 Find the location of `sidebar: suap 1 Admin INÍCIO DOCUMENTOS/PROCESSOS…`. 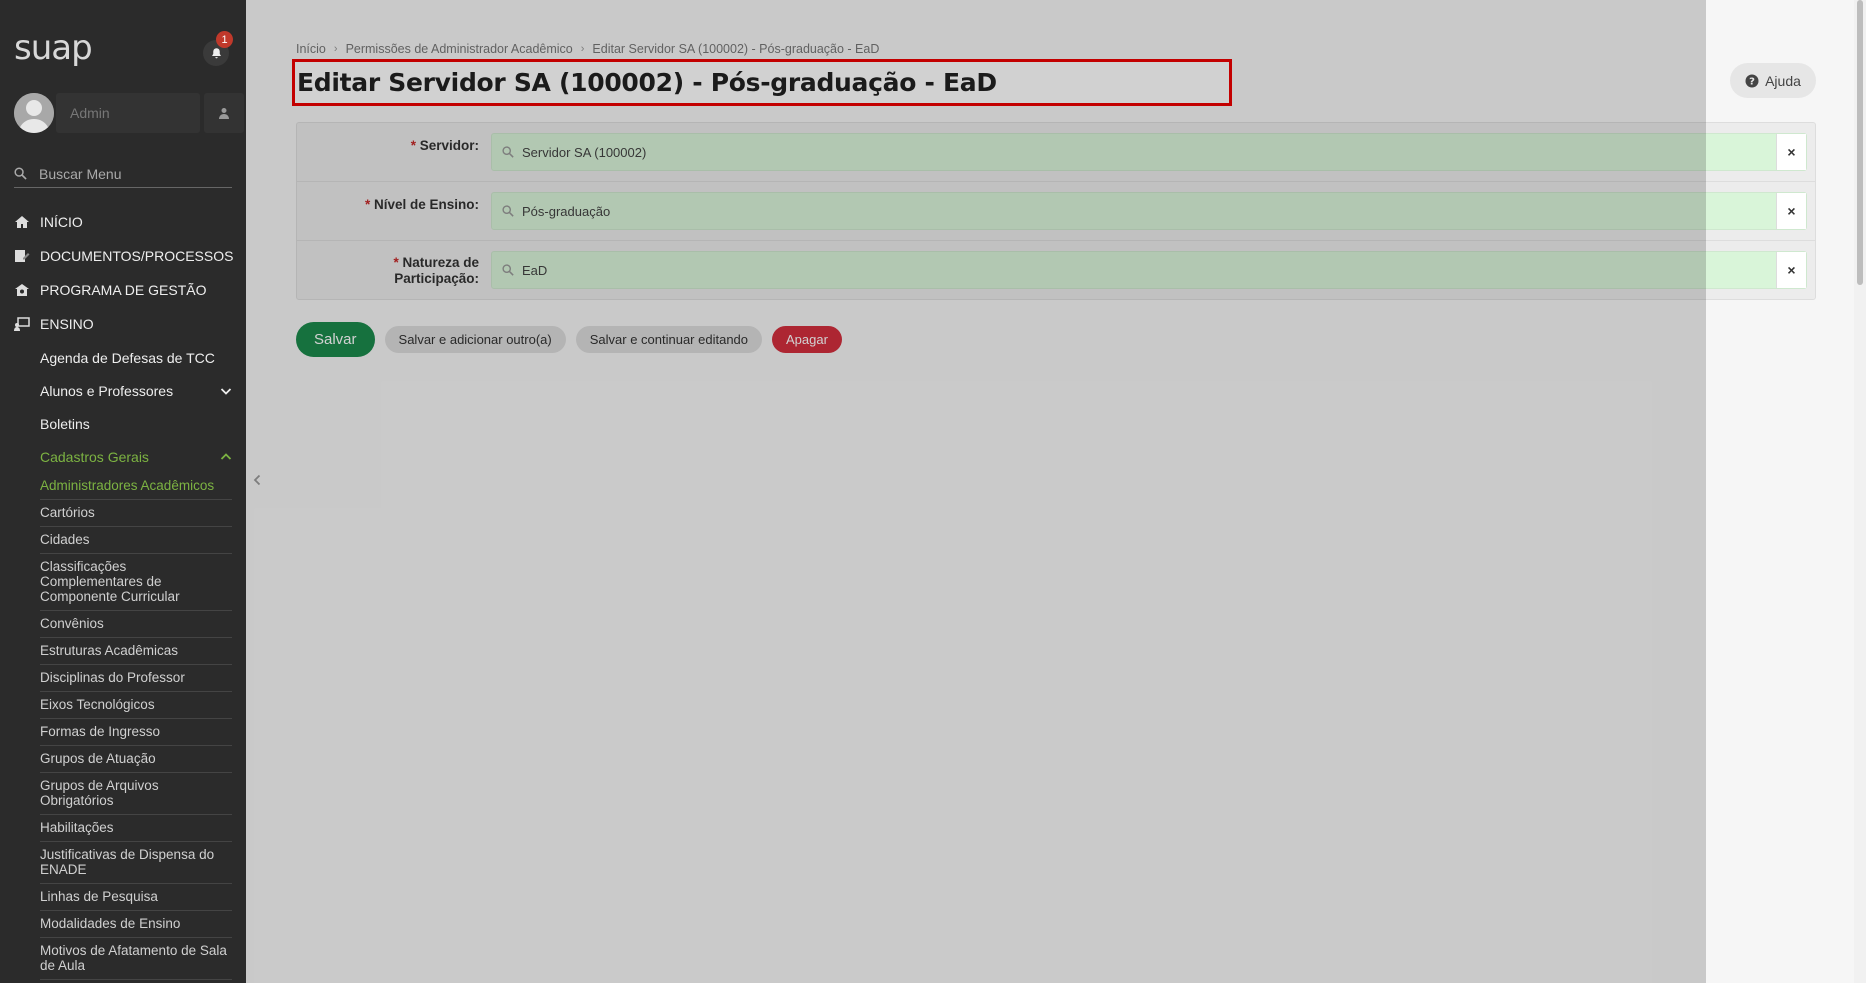

sidebar: suap 1 Admin INÍCIO DOCUMENTOS/PROCESSOS… is located at coordinates (123, 491).